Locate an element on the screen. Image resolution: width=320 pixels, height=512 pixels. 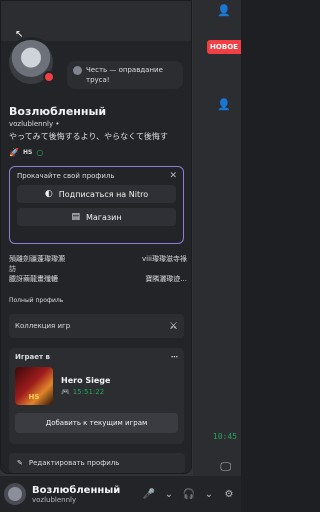
headphones-icon: 🎧 is located at coordinates (189, 494).